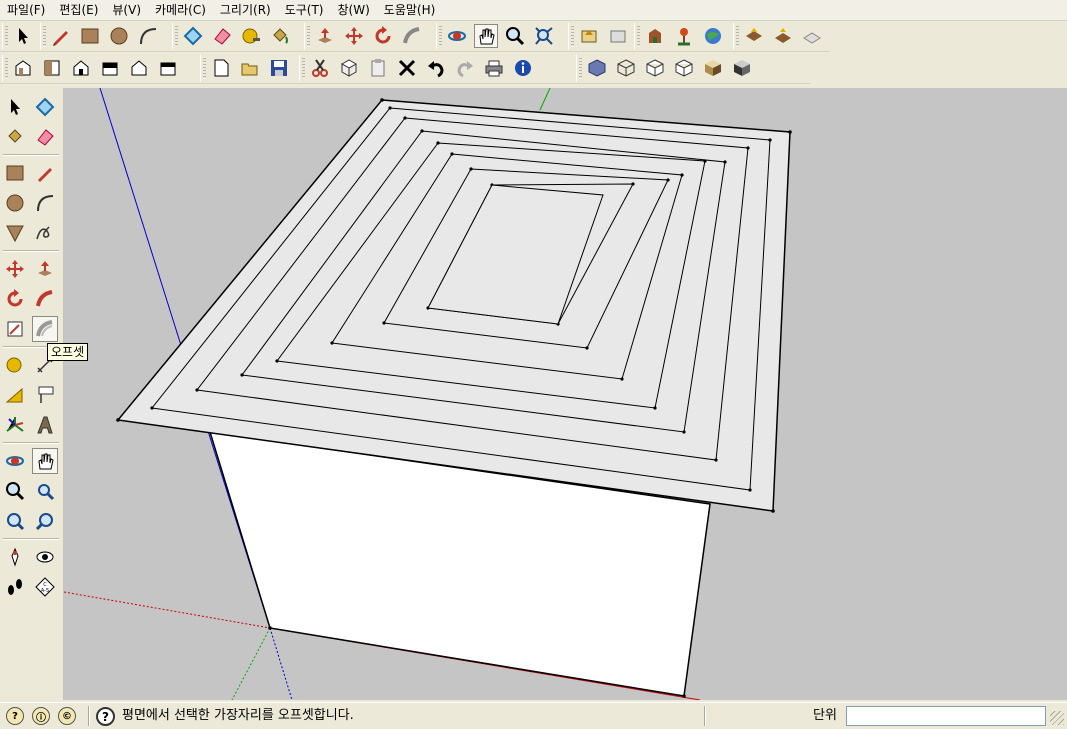 The height and width of the screenshot is (729, 1067). I want to click on position-camera-icon, so click(15, 557).